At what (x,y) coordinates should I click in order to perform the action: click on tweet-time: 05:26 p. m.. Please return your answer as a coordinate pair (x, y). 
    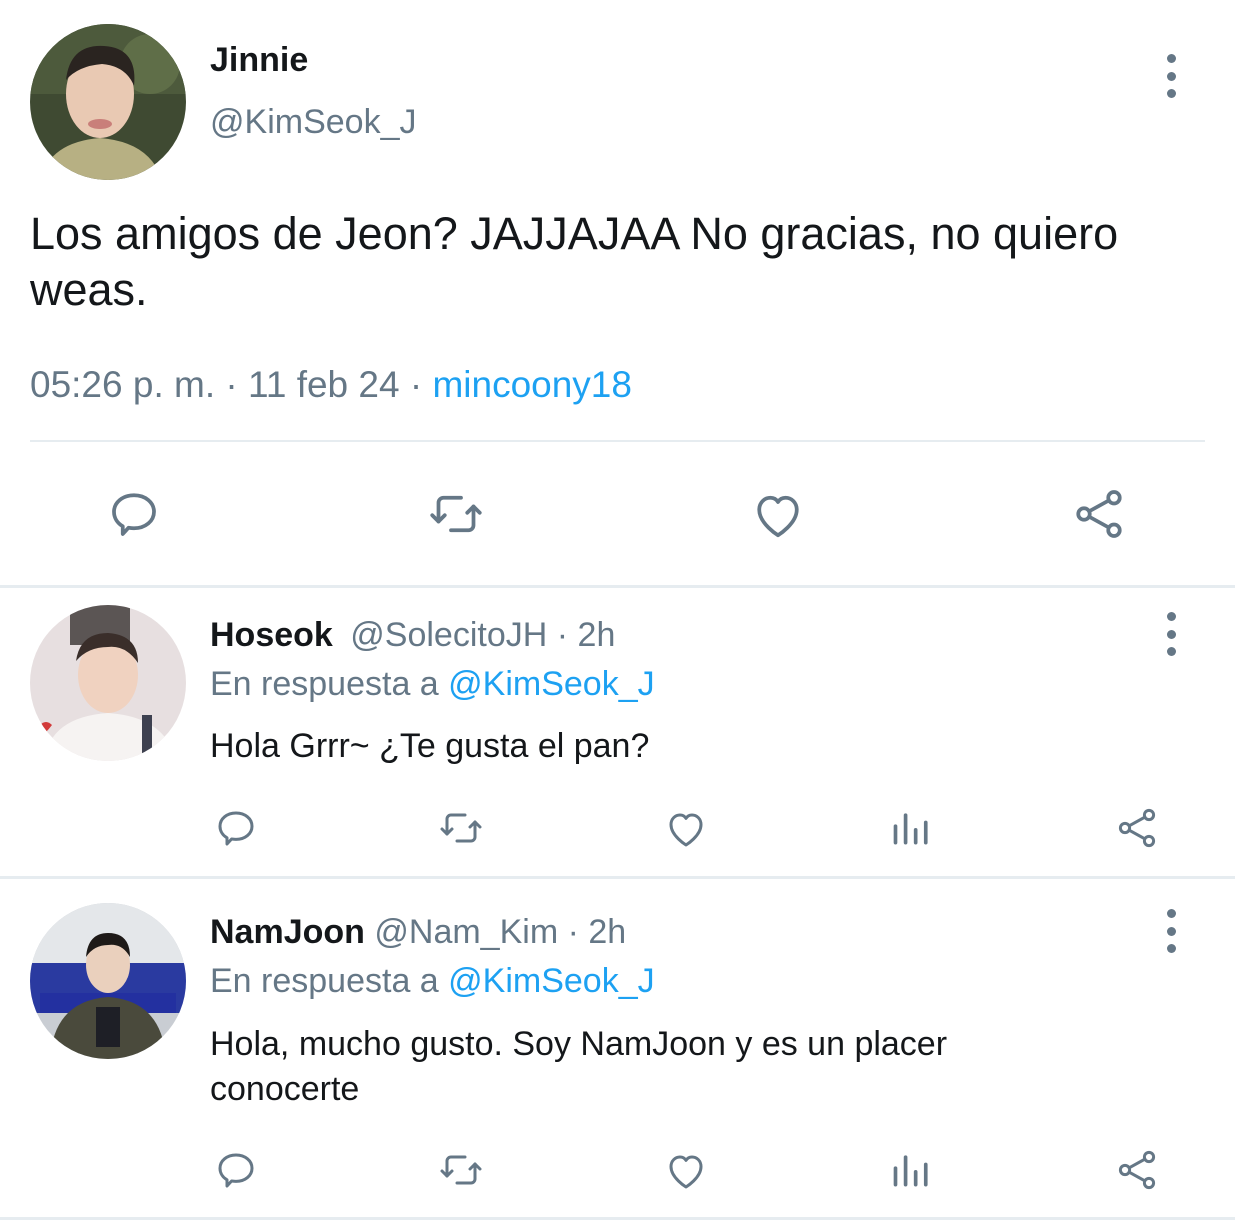
    Looking at the image, I should click on (123, 384).